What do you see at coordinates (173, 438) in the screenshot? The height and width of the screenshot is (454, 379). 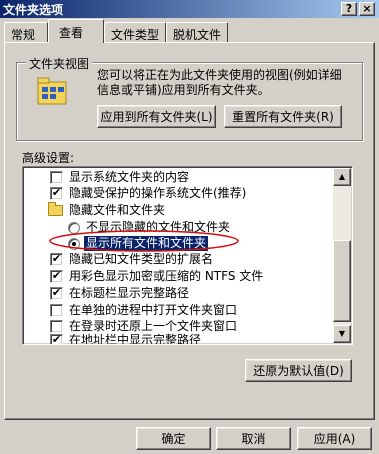 I see `ok-button: 确定` at bounding box center [173, 438].